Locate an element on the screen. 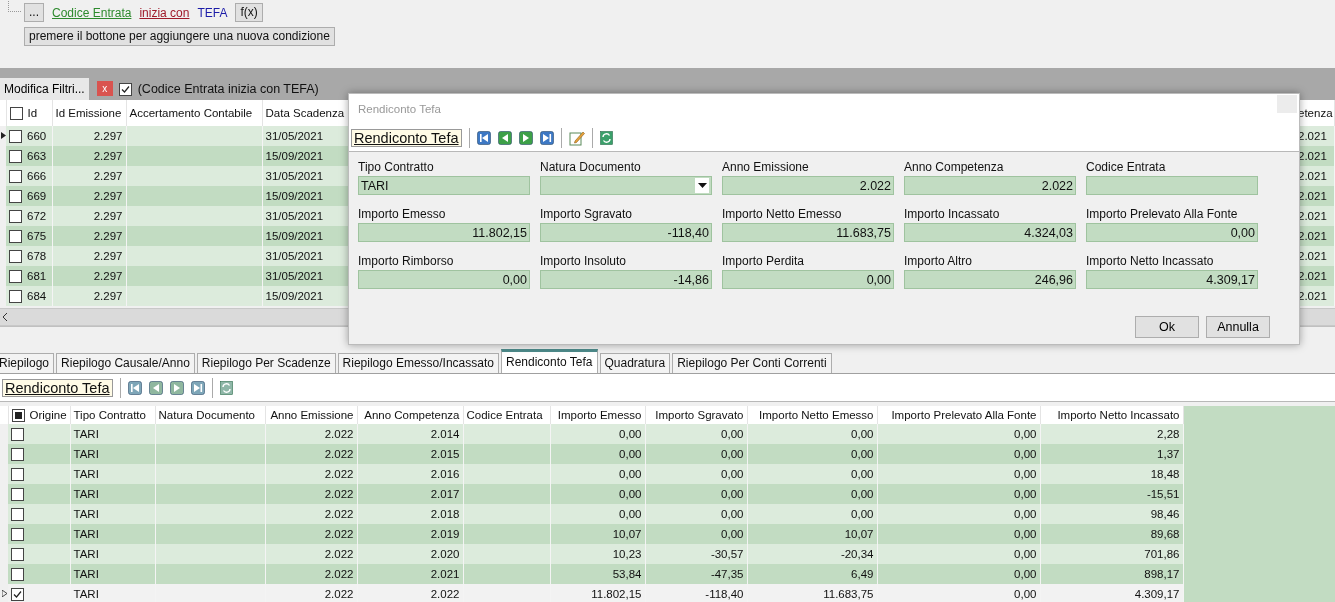  previous-record-icon is located at coordinates (504, 137).